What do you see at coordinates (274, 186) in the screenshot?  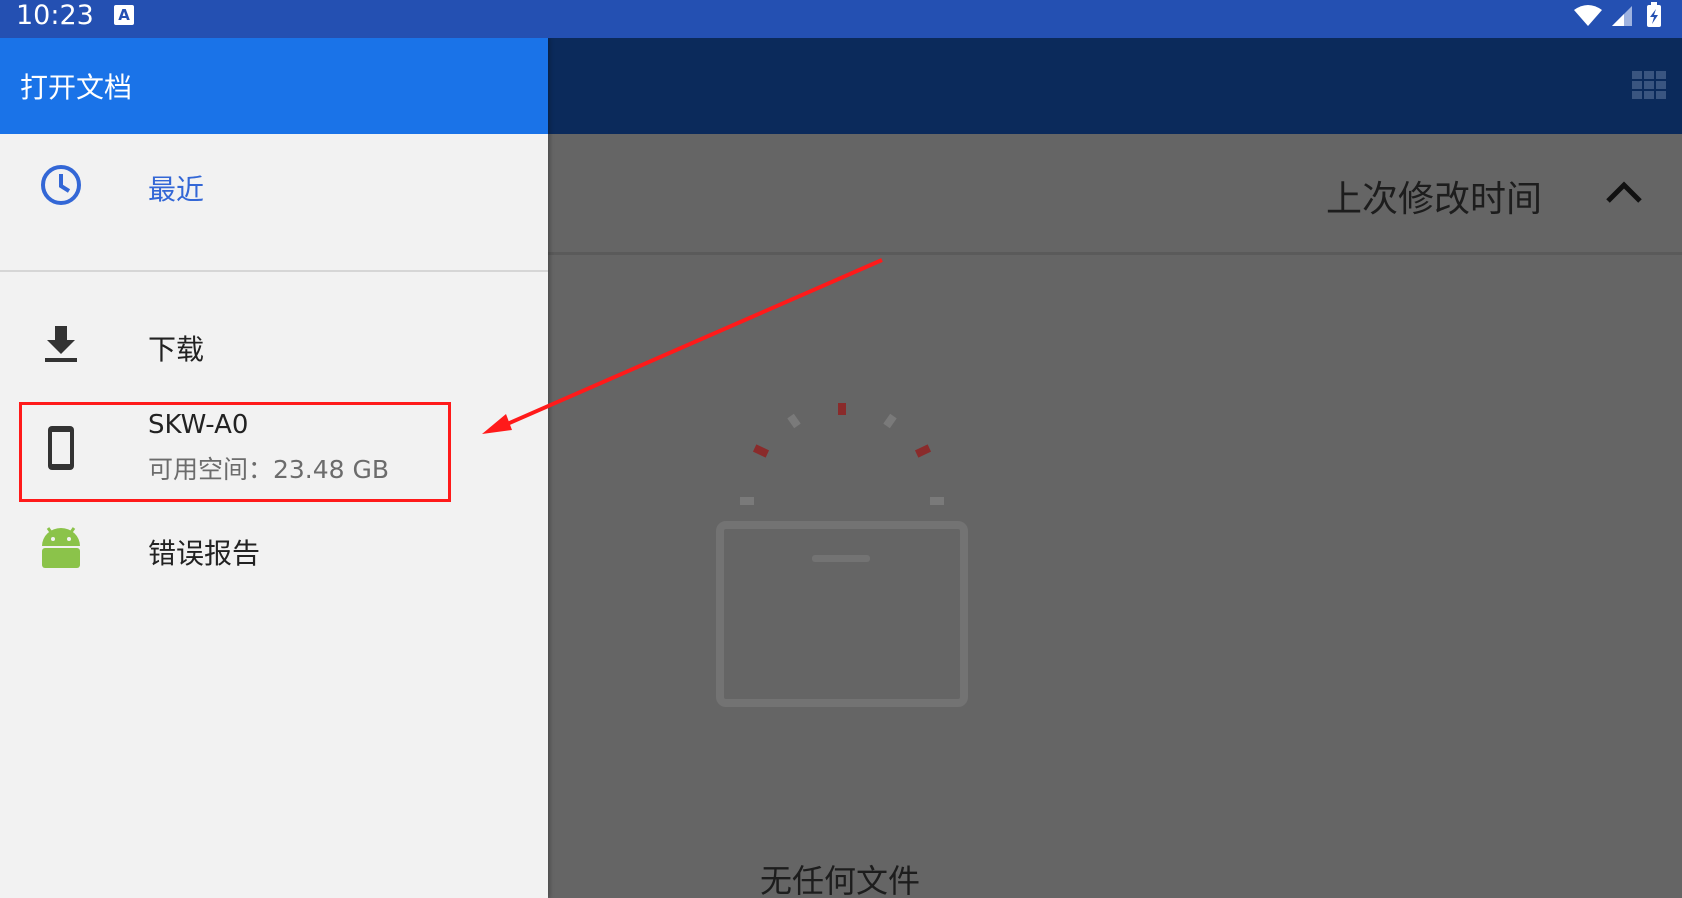 I see `drawer-item-recent: 最近` at bounding box center [274, 186].